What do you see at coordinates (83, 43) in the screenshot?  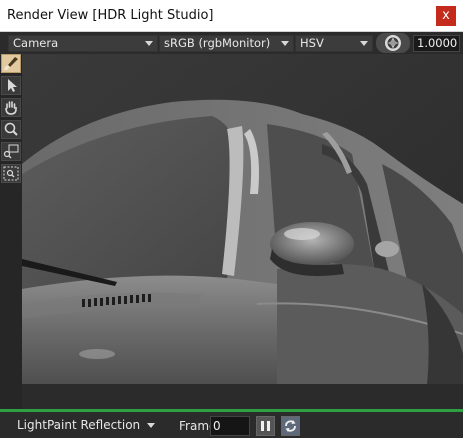 I see `view-select: Camera` at bounding box center [83, 43].